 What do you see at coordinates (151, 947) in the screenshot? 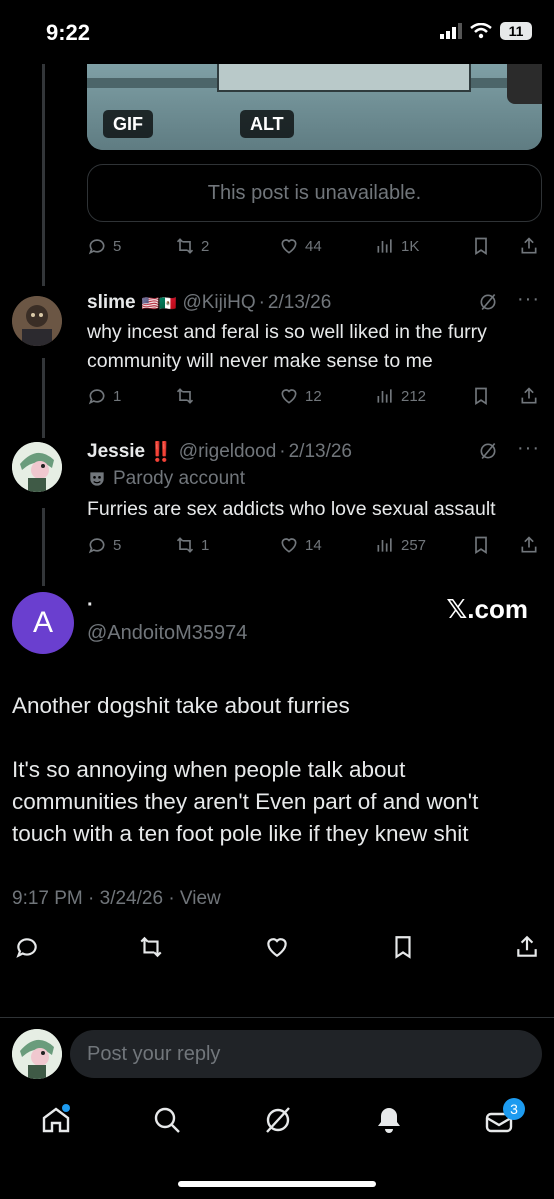
I see `repost-icon` at bounding box center [151, 947].